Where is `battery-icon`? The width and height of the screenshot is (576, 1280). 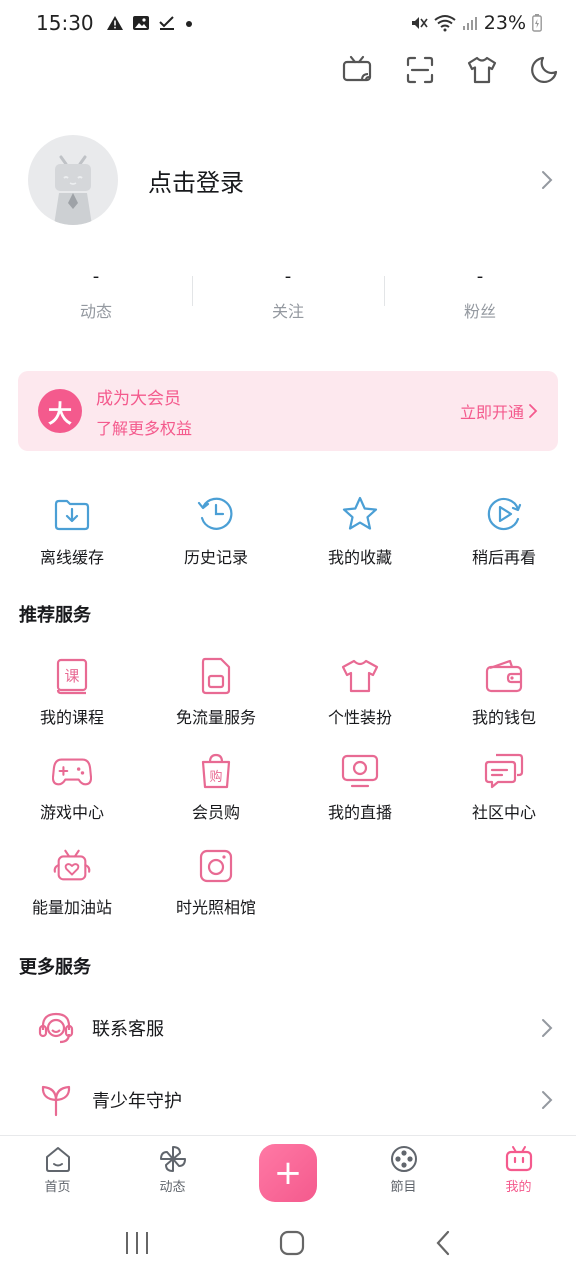 battery-icon is located at coordinates (537, 23).